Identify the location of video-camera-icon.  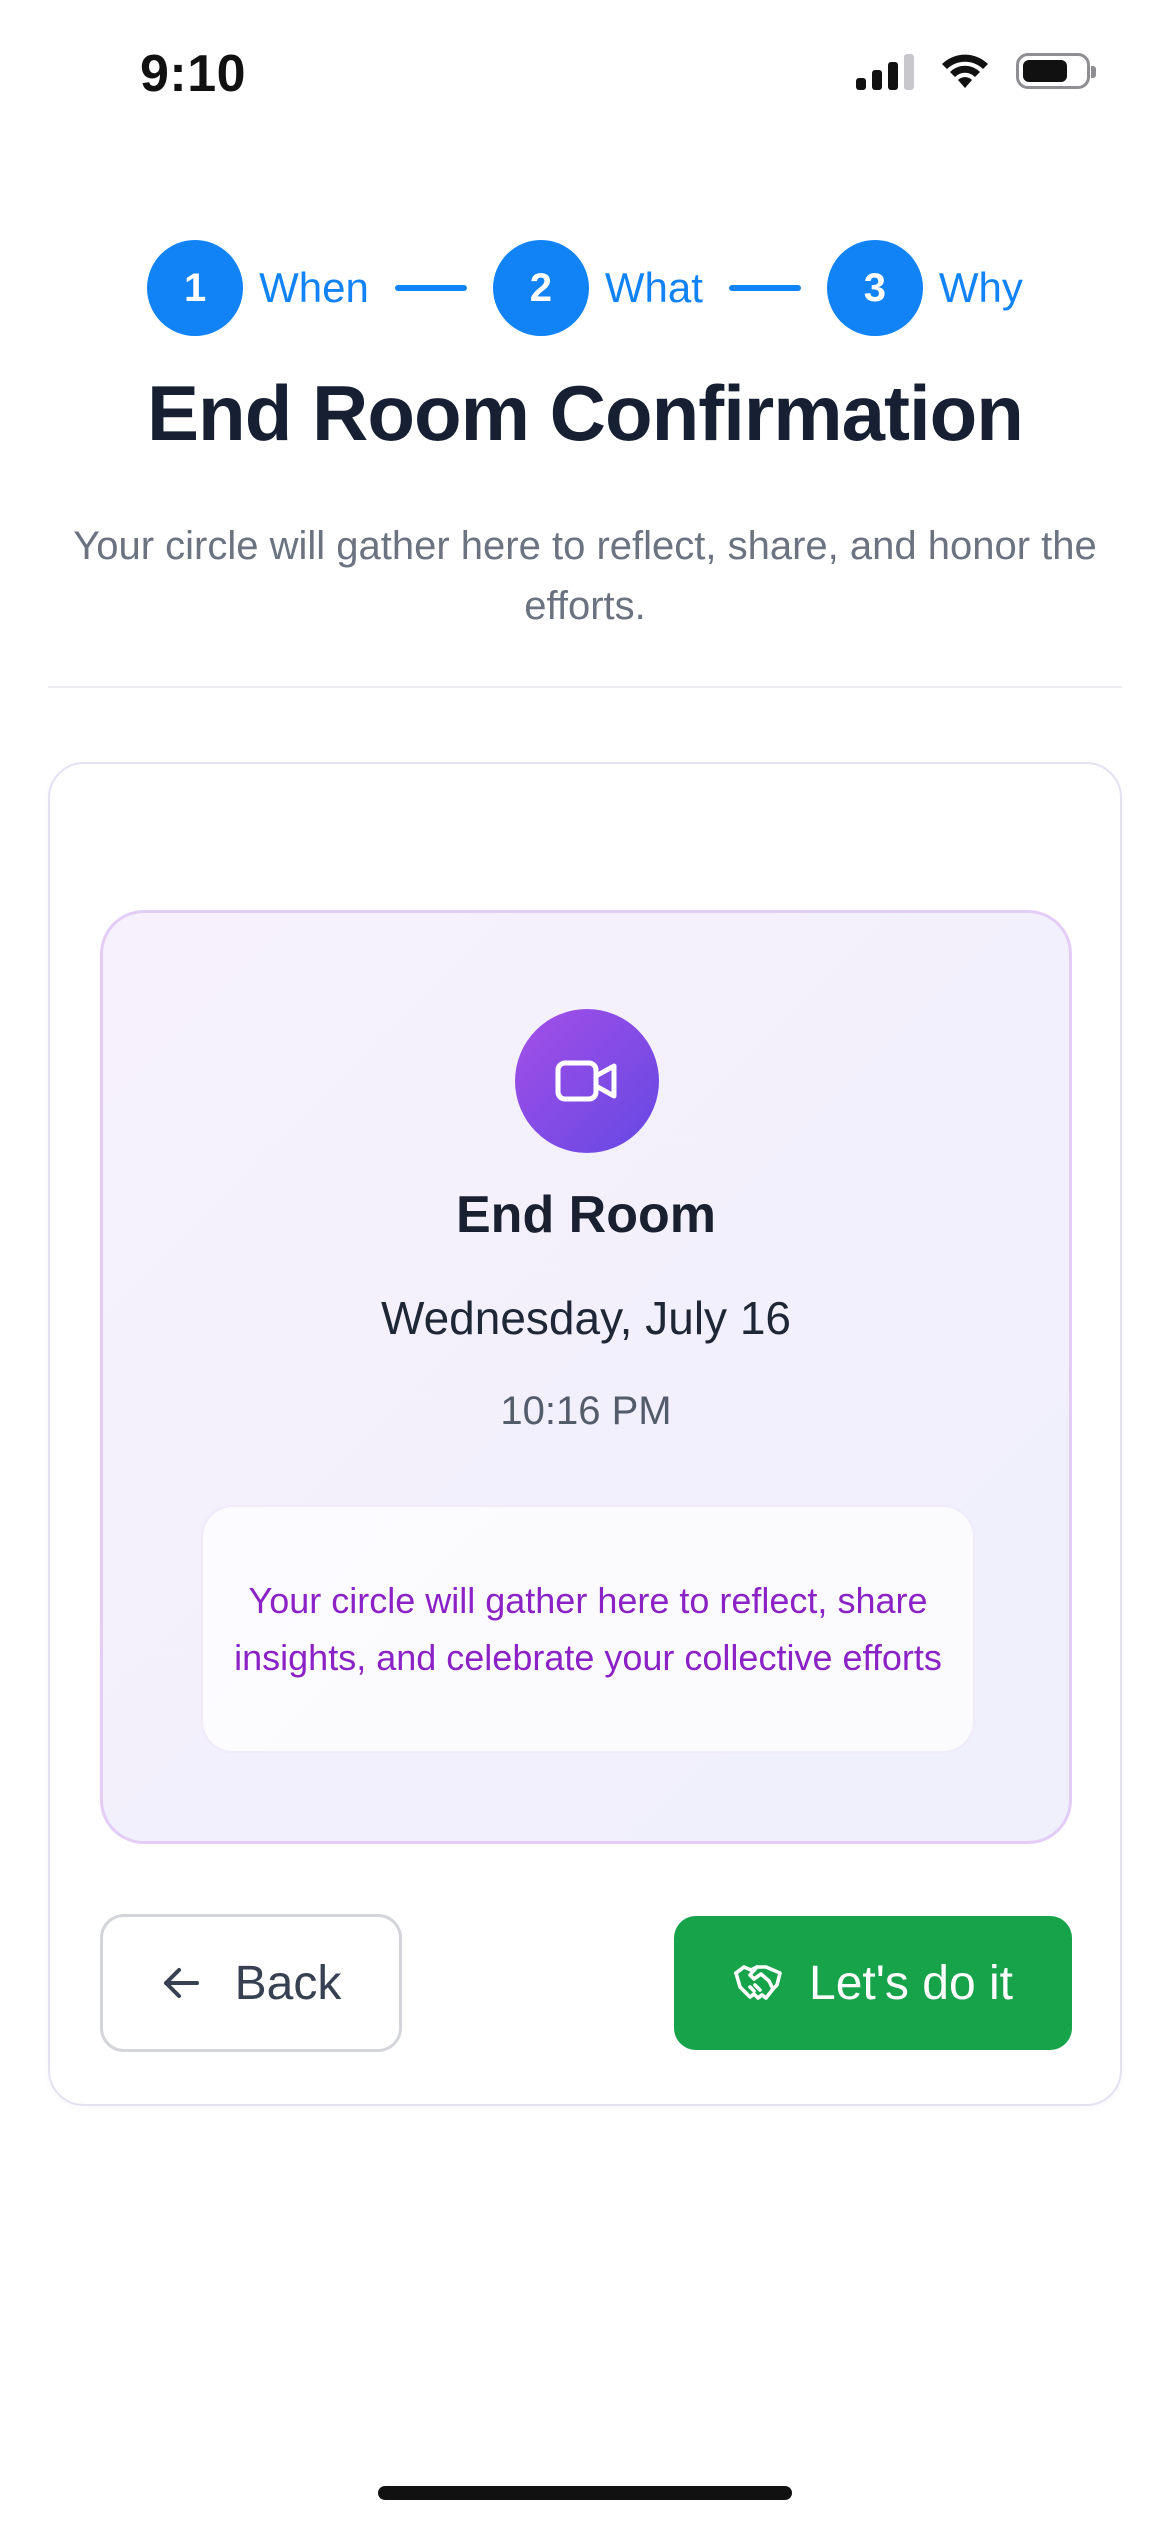
(587, 1081).